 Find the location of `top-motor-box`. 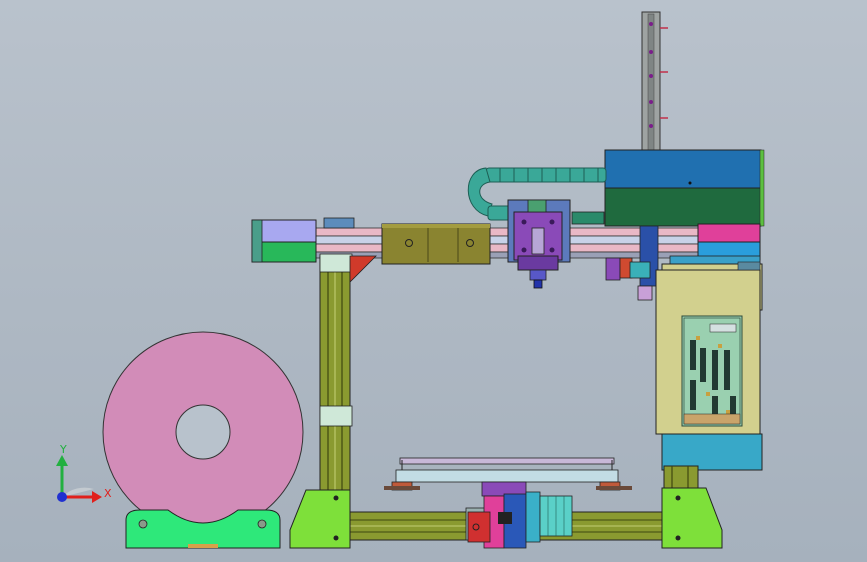

top-motor-box is located at coordinates (684, 188).